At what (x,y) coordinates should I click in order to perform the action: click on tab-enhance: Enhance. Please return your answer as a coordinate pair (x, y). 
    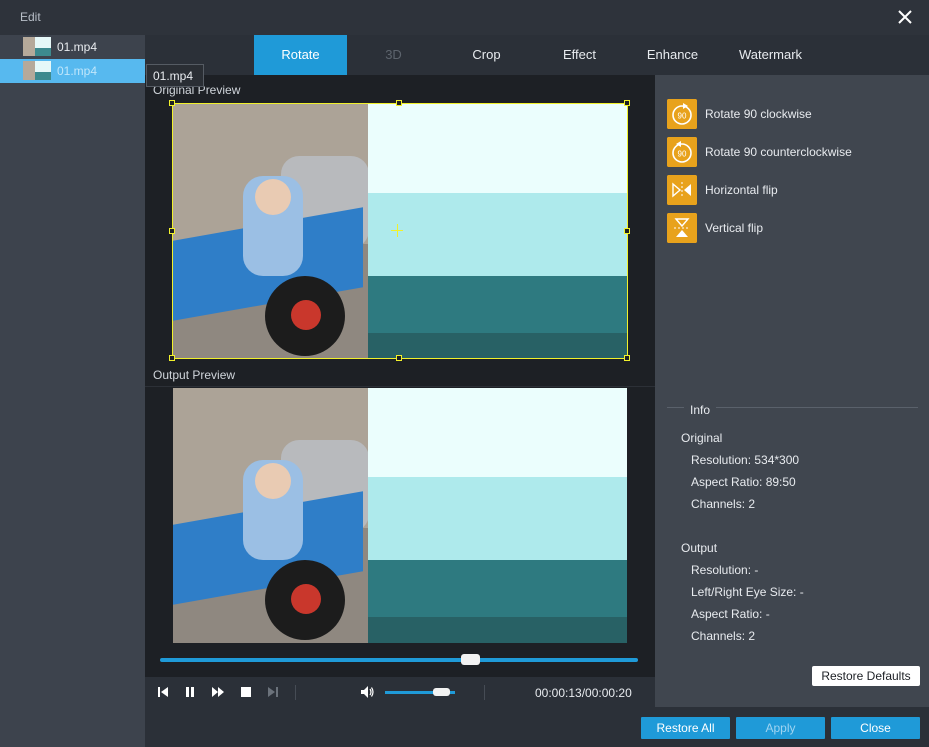
    Looking at the image, I should click on (672, 55).